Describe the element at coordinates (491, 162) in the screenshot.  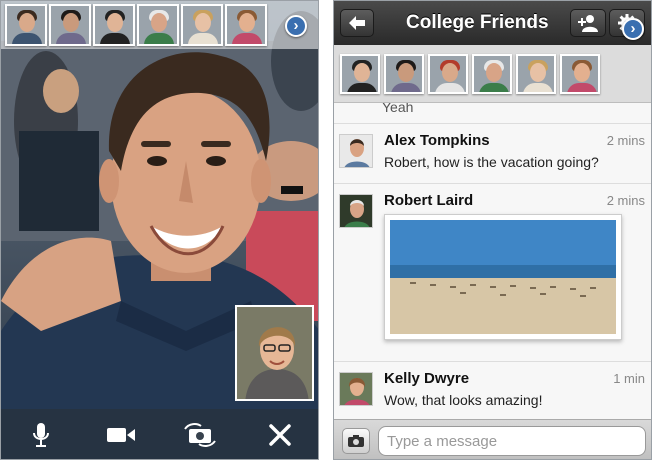
I see `message-text: Robert, how is the vacation going?` at that location.